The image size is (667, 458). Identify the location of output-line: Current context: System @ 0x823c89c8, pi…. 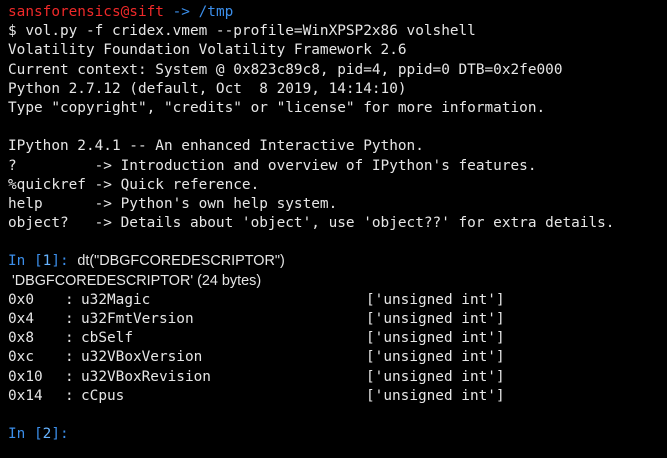
(285, 69).